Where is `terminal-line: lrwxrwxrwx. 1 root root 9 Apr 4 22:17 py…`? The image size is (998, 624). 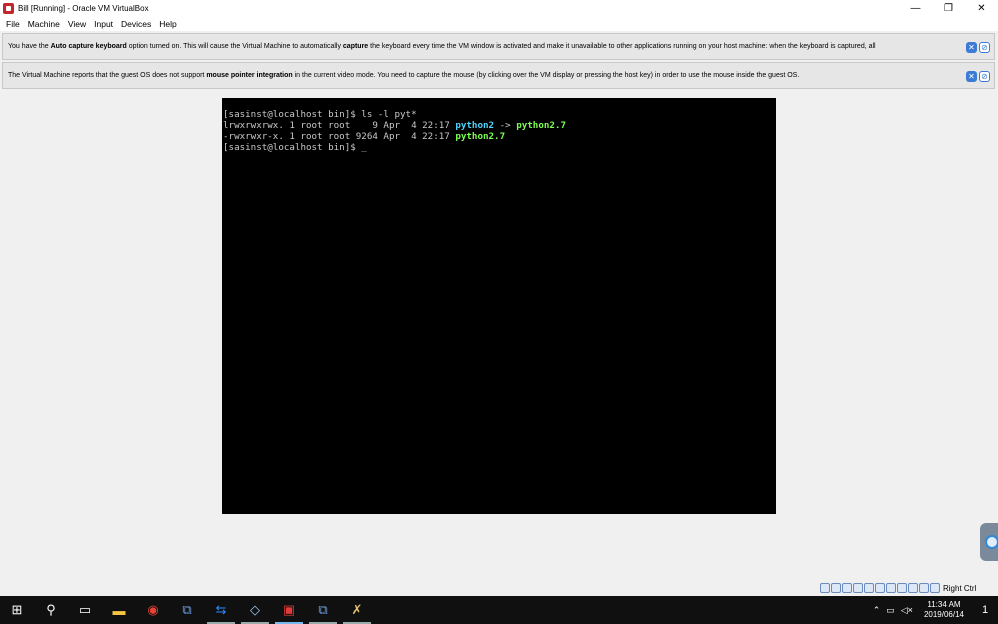 terminal-line: lrwxrwxrwx. 1 root root 9 Apr 4 22:17 py… is located at coordinates (394, 125).